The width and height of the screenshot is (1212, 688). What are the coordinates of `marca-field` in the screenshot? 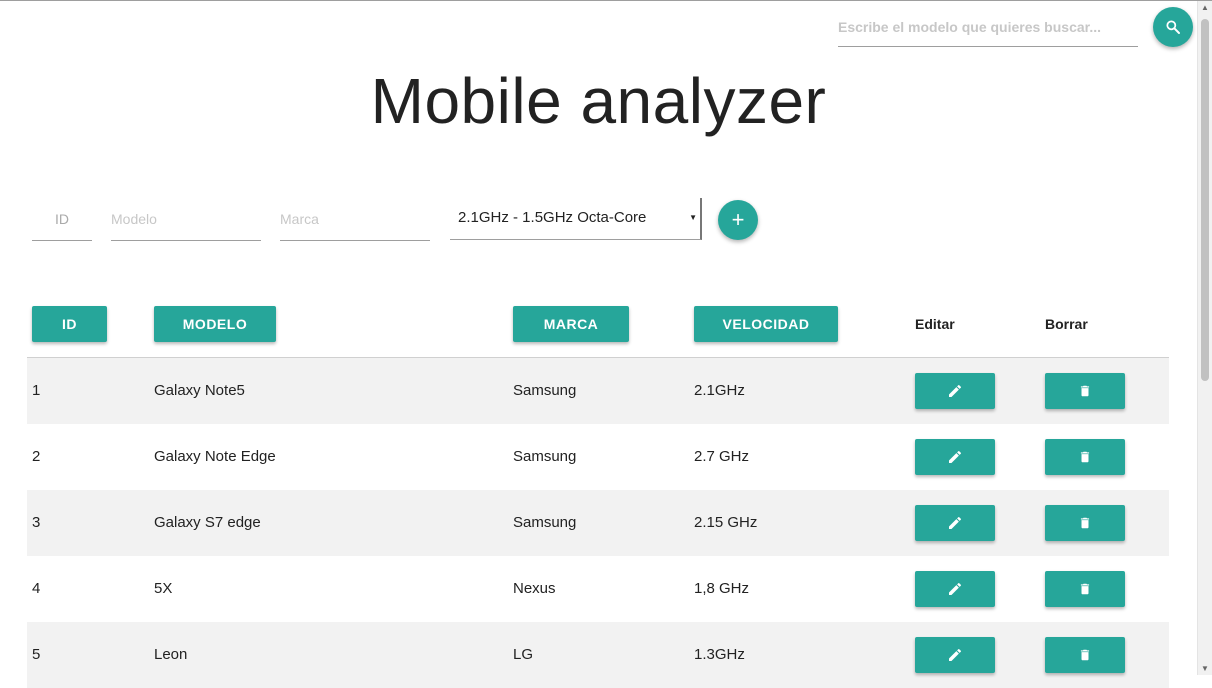 It's located at (355, 219).